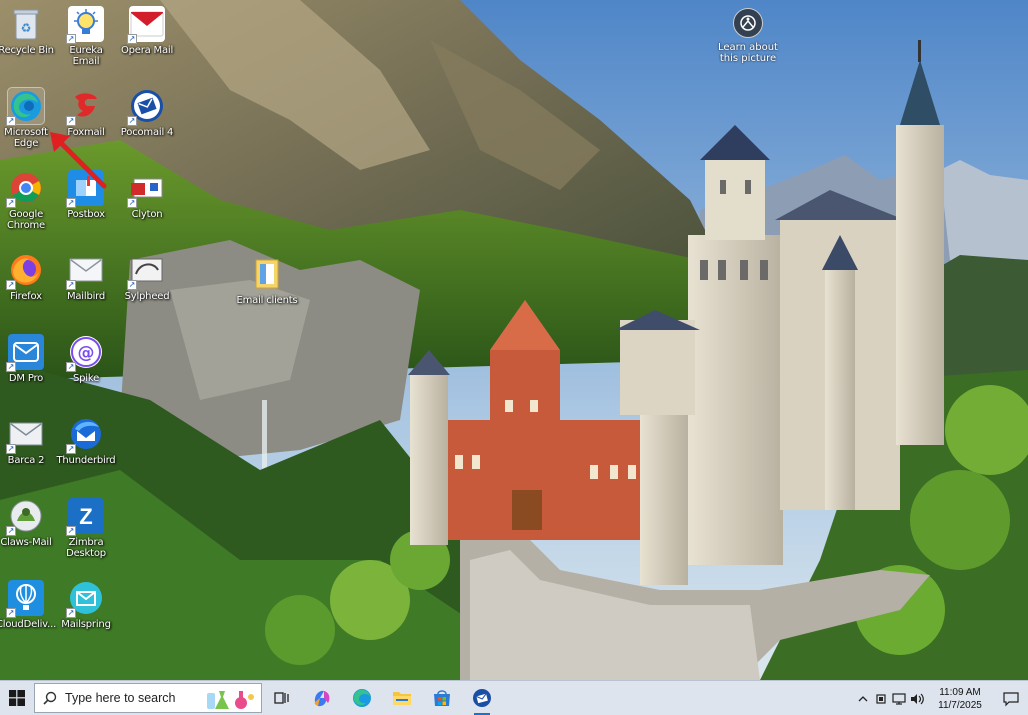 The height and width of the screenshot is (715, 1028). I want to click on spike-icon: @ ↗, so click(85, 353).